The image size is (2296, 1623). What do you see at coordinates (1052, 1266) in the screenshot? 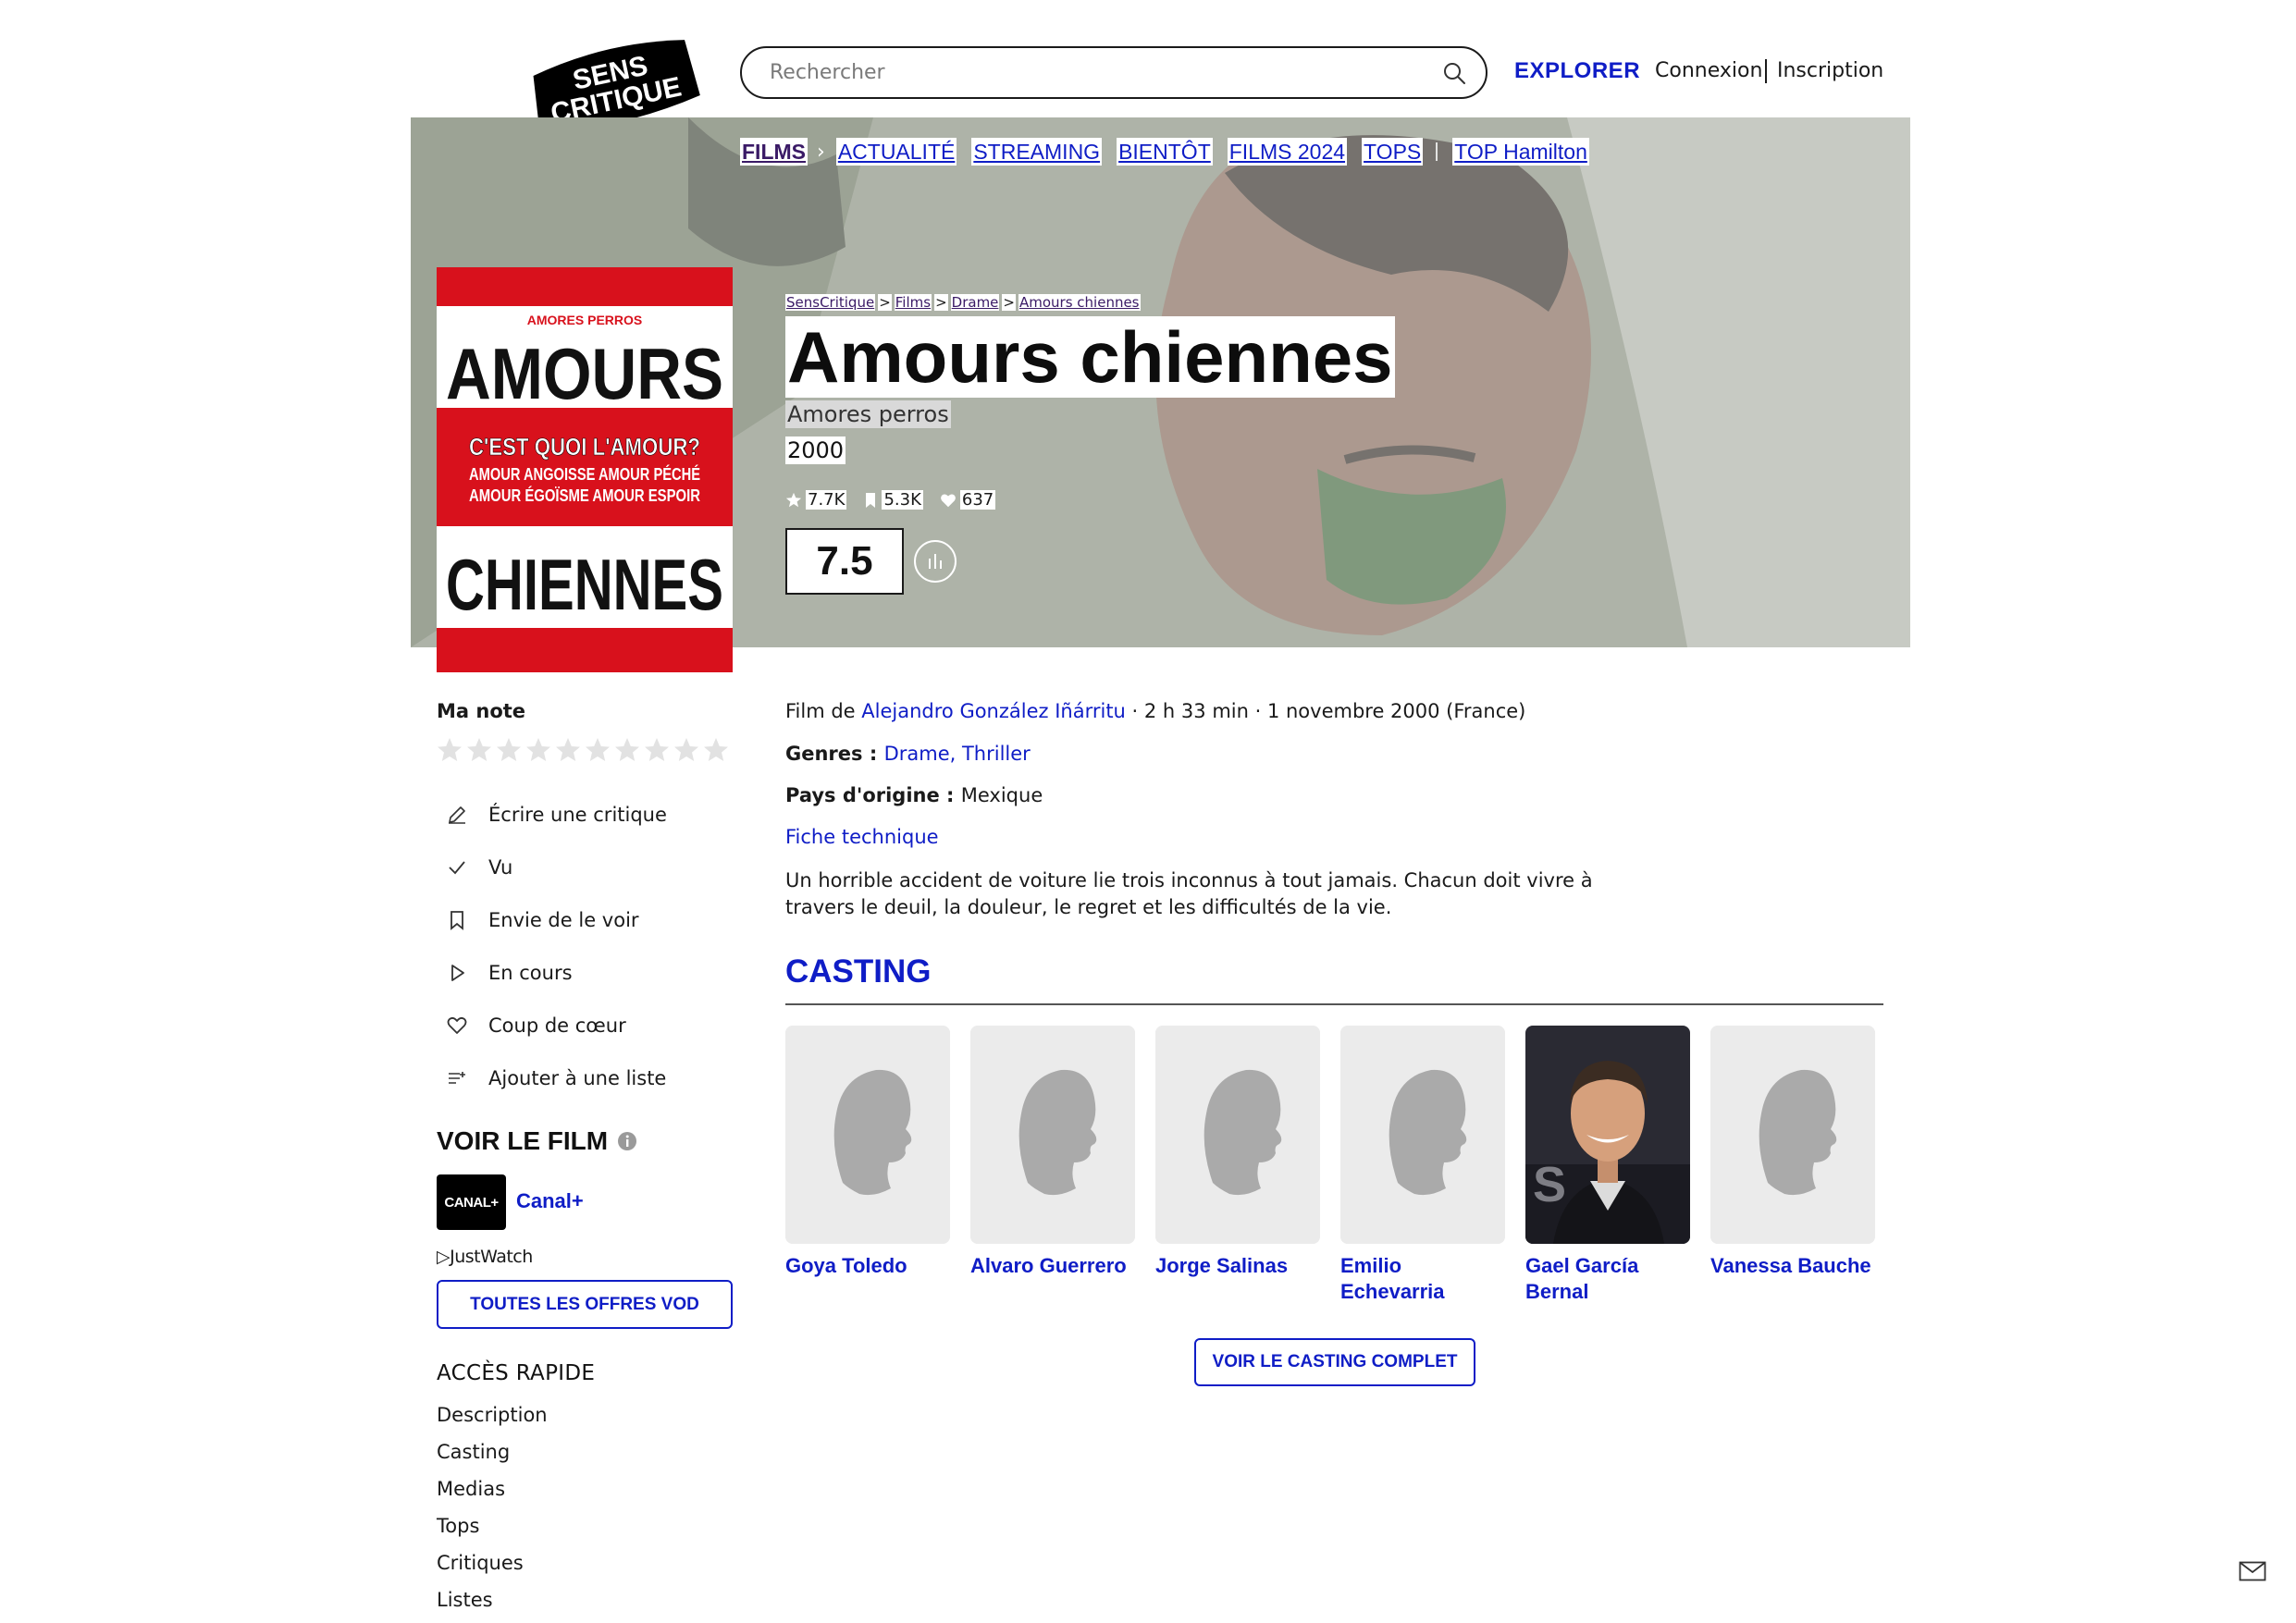
I see `actor-name: Alvaro Guerrero` at bounding box center [1052, 1266].